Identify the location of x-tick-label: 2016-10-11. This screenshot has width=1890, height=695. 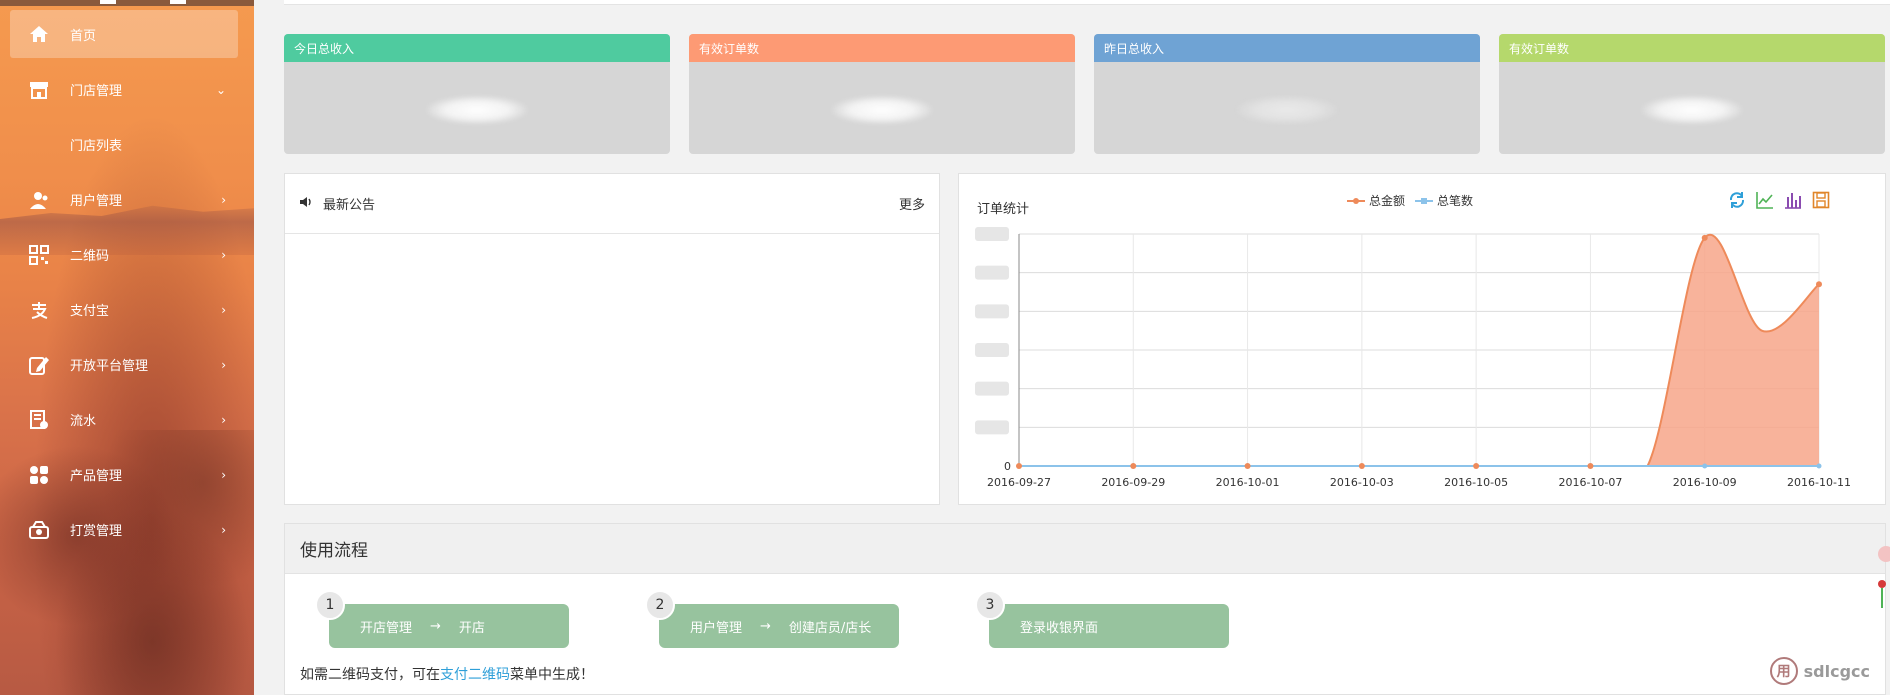
(1819, 482).